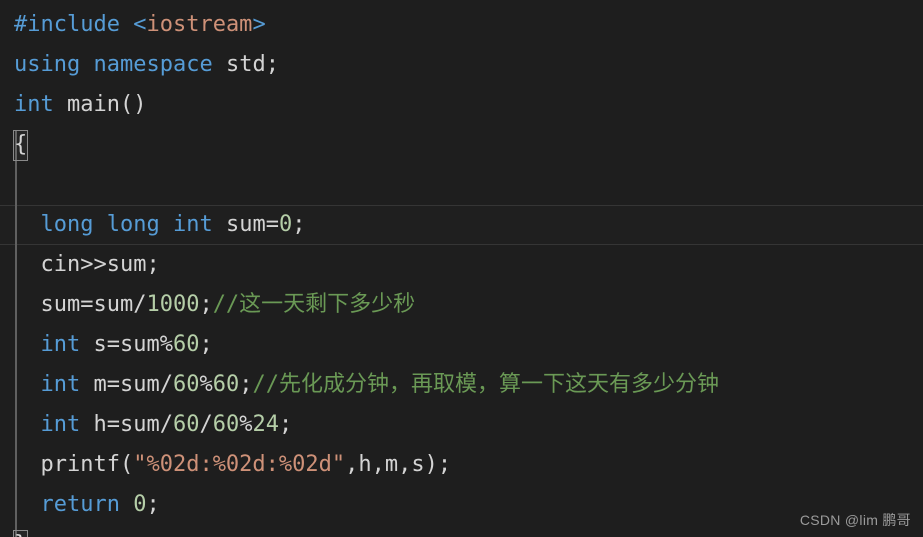 This screenshot has width=923, height=537. I want to click on code-token-brk: }, so click(20, 534).